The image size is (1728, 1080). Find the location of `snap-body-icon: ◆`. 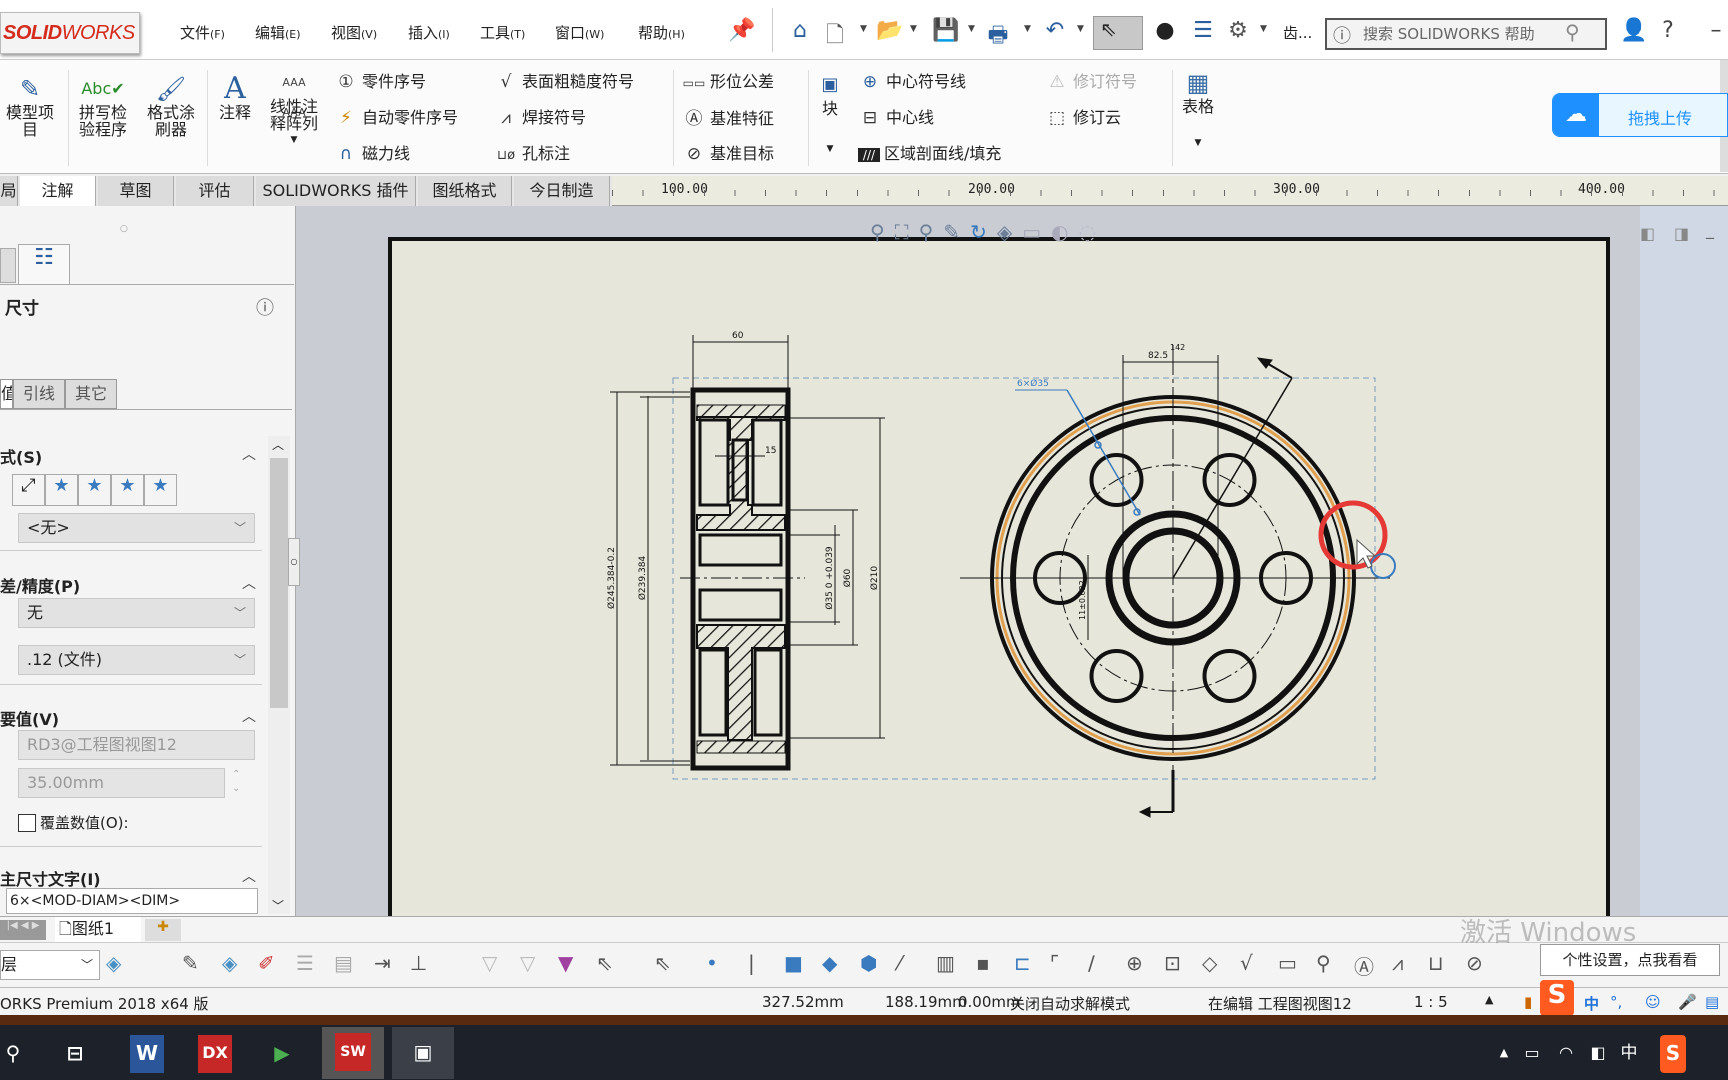

snap-body-icon: ◆ is located at coordinates (829, 963).